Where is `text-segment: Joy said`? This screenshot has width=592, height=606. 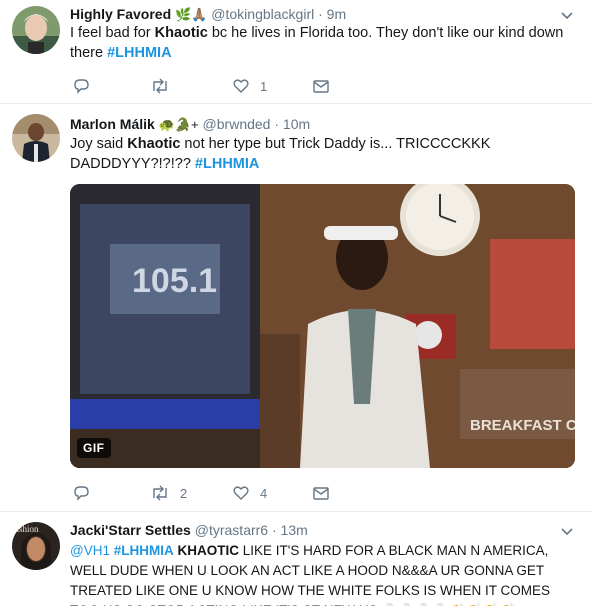 text-segment: Joy said is located at coordinates (99, 144).